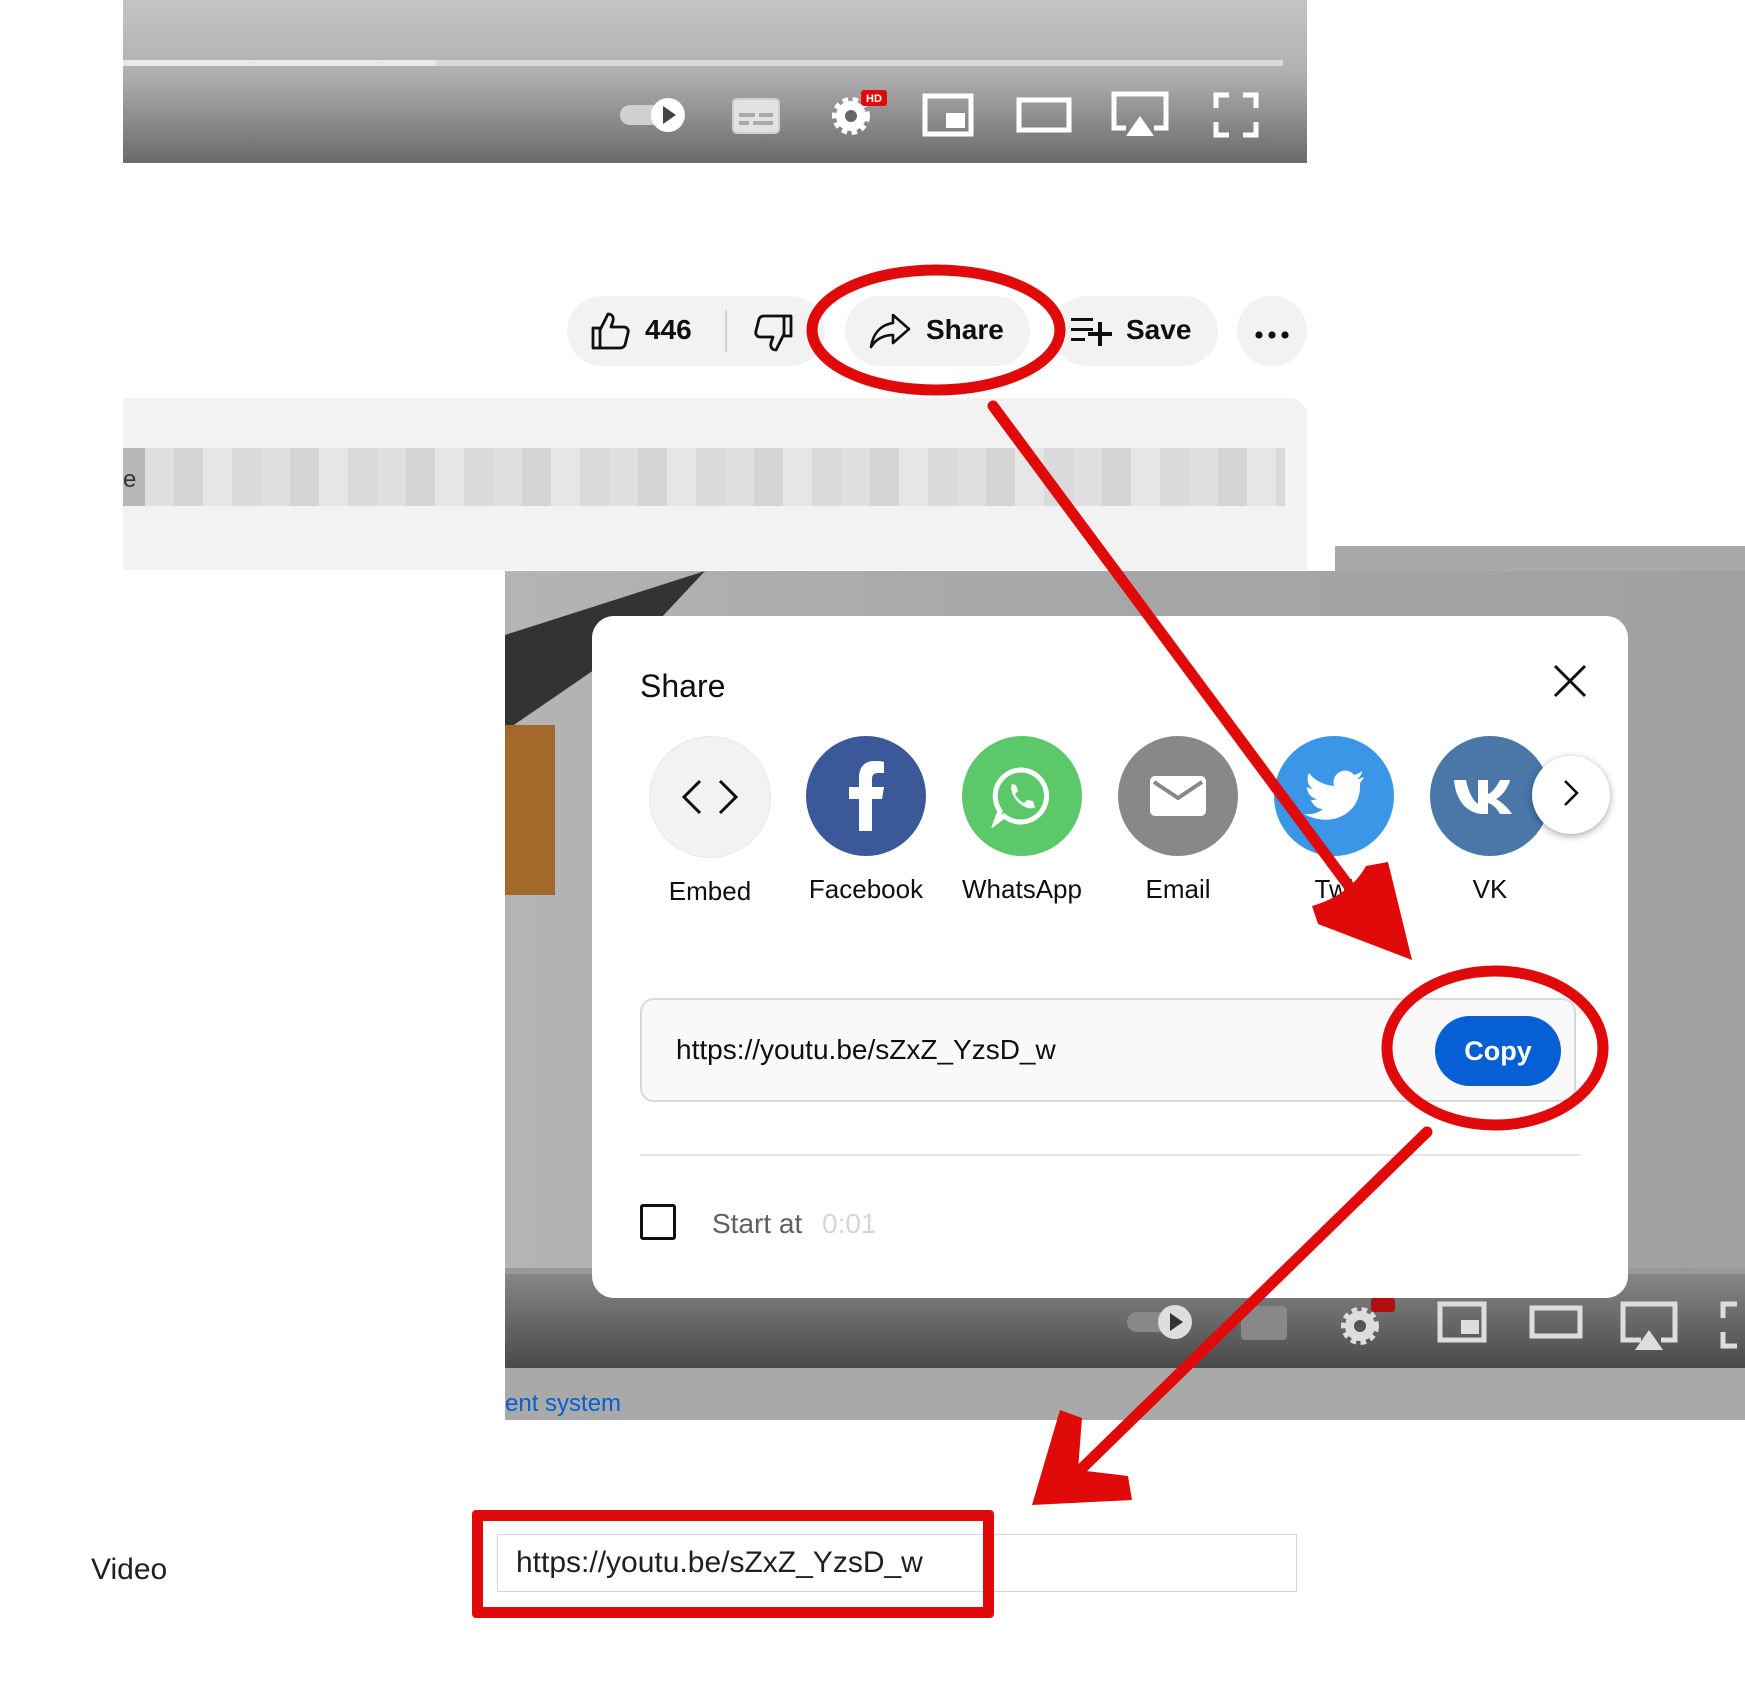  I want to click on description-link: ent system, so click(563, 1404).